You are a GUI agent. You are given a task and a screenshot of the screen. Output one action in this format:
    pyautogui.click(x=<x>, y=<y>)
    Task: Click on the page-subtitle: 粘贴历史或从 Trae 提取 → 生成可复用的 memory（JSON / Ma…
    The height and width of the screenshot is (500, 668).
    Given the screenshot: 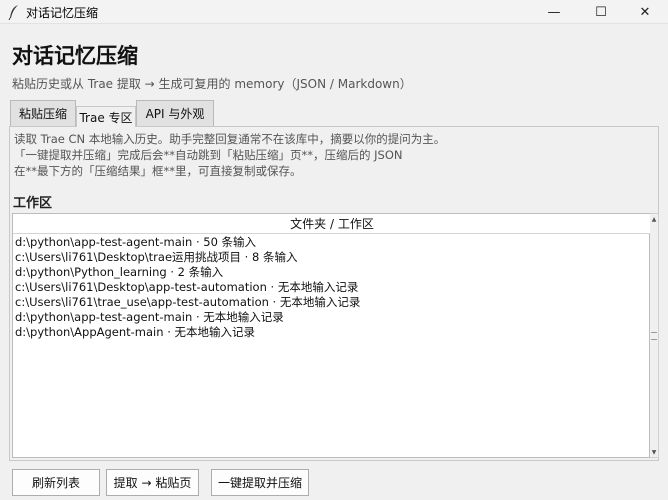 What is the action you would take?
    pyautogui.click(x=212, y=84)
    